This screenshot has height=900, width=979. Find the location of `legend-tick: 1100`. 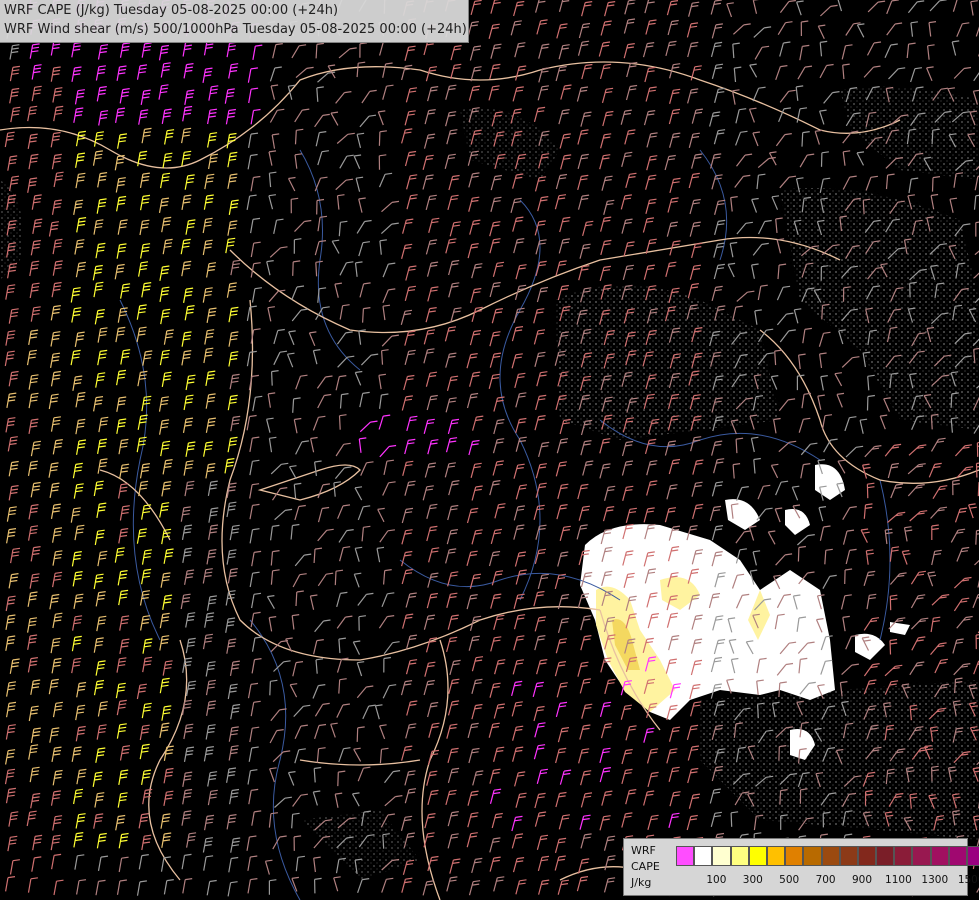

legend-tick: 1100 is located at coordinates (898, 880).